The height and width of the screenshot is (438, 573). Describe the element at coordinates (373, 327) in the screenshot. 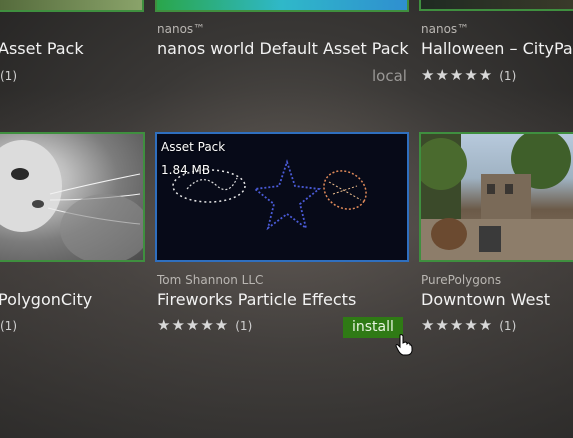

I see `install-button: install` at that location.